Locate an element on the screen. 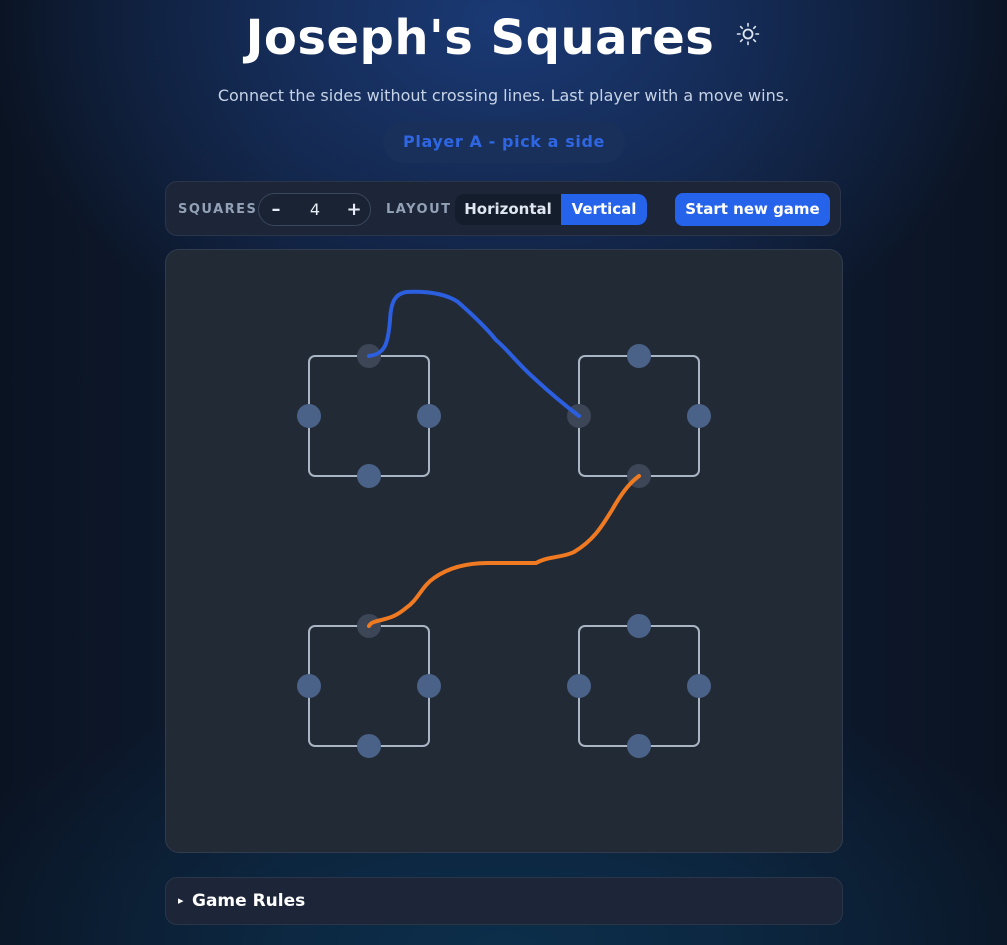 The image size is (1007, 945). status-badge: Player A - pick a side is located at coordinates (504, 142).